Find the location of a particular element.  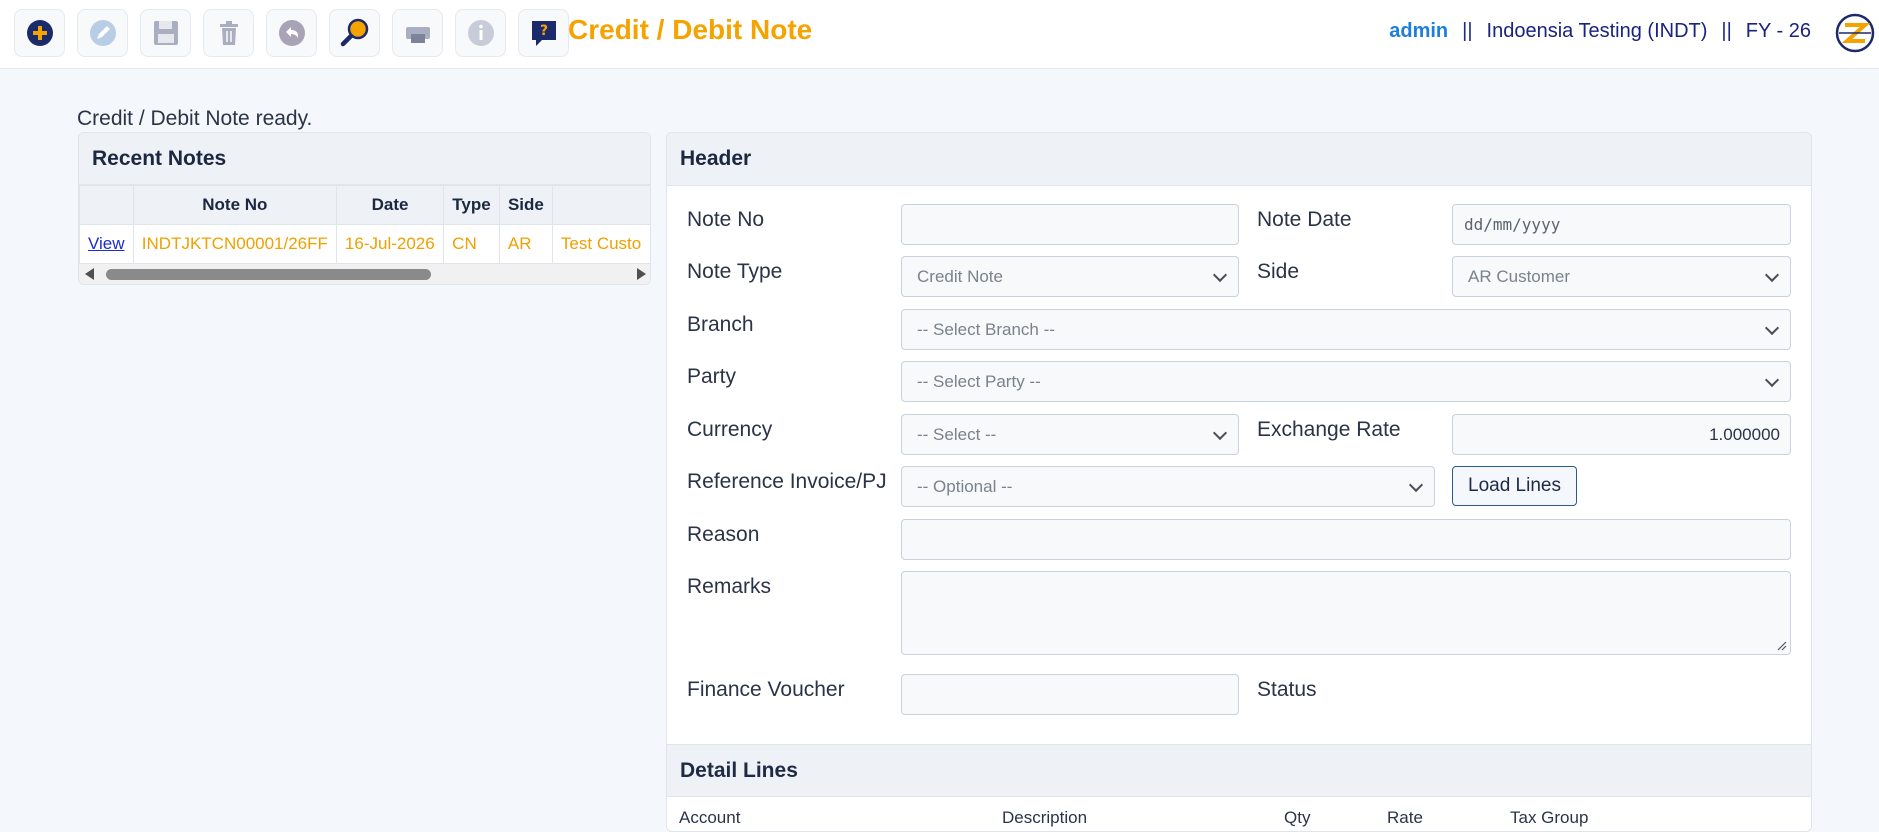

delete-button is located at coordinates (228, 33).